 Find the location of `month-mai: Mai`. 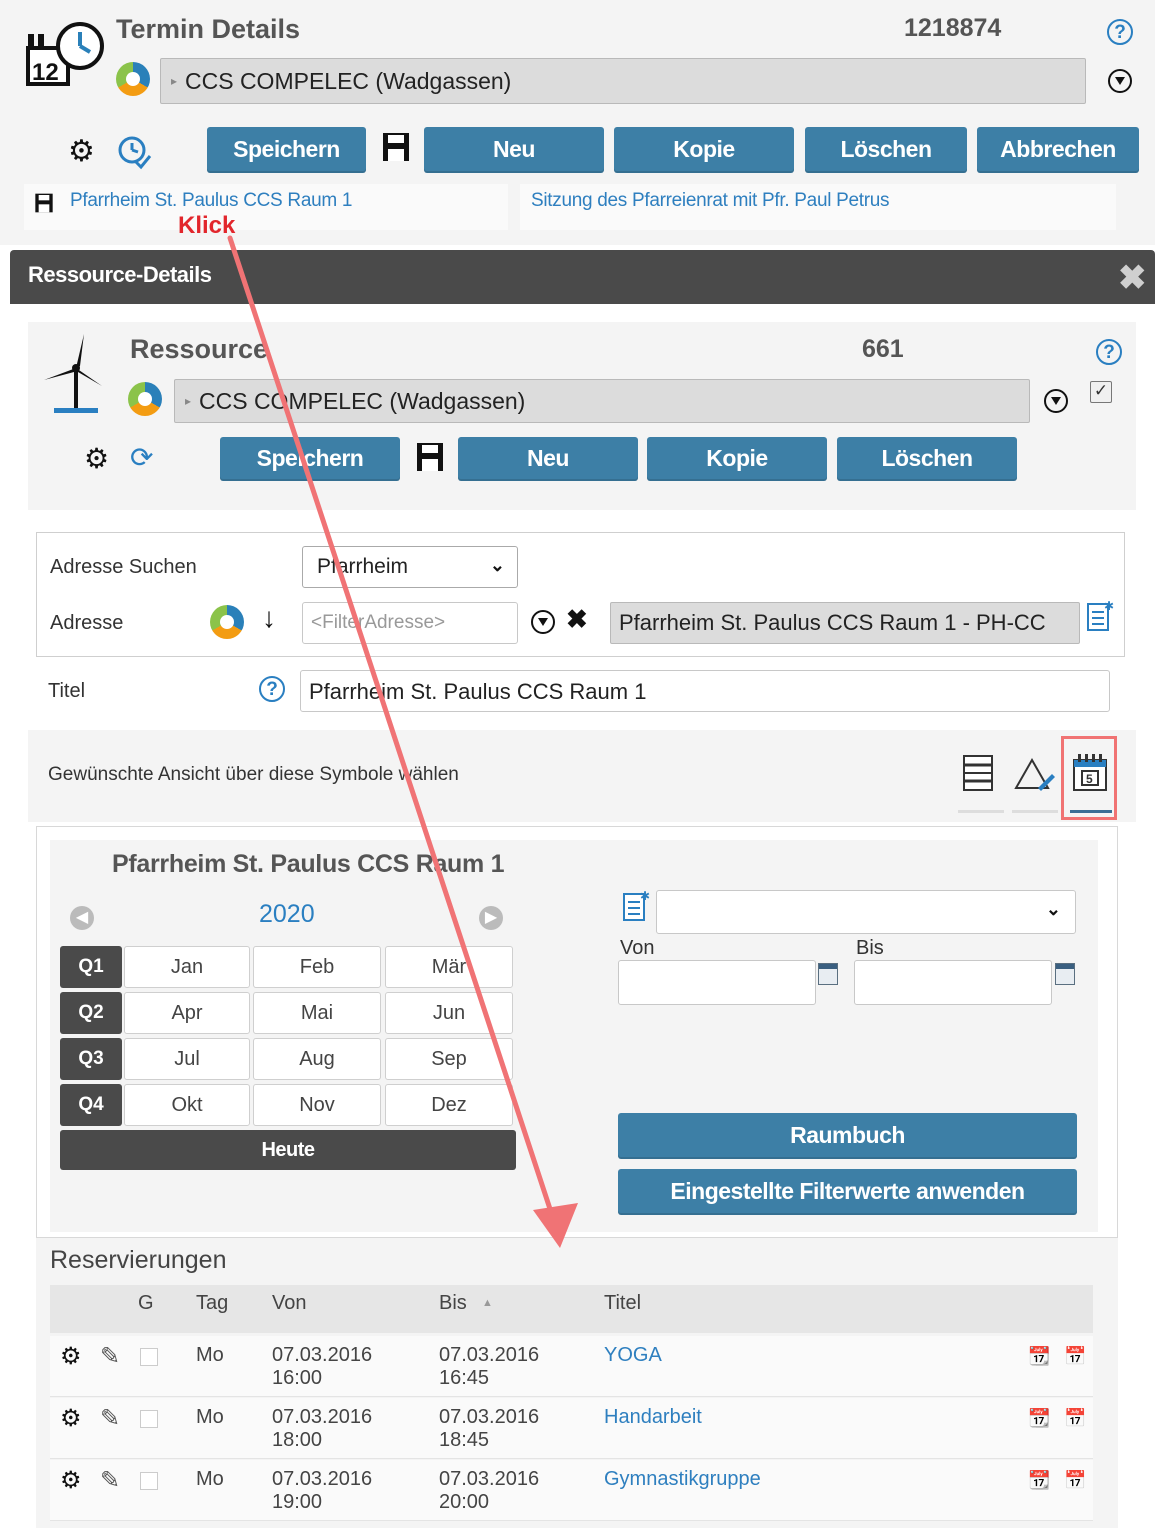

month-mai: Mai is located at coordinates (317, 1013).